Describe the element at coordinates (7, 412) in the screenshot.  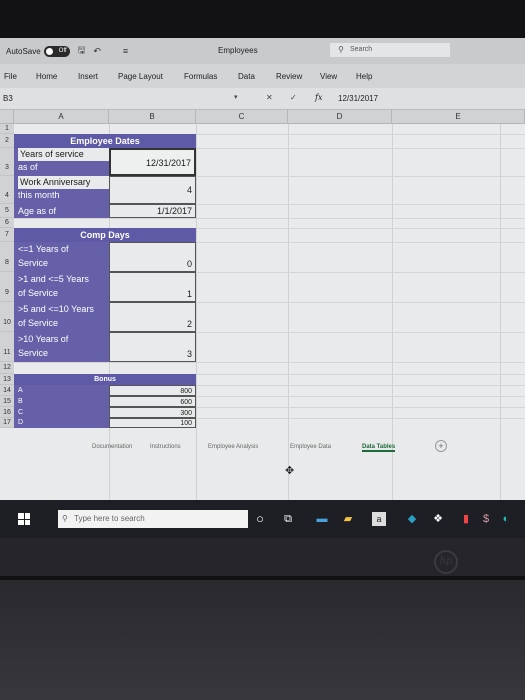
I see `row-header-16: 16` at that location.